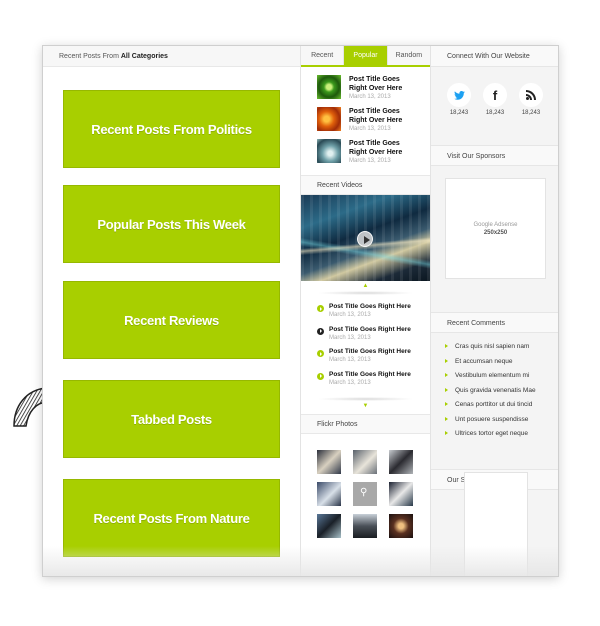  I want to click on play-icon, so click(365, 239).